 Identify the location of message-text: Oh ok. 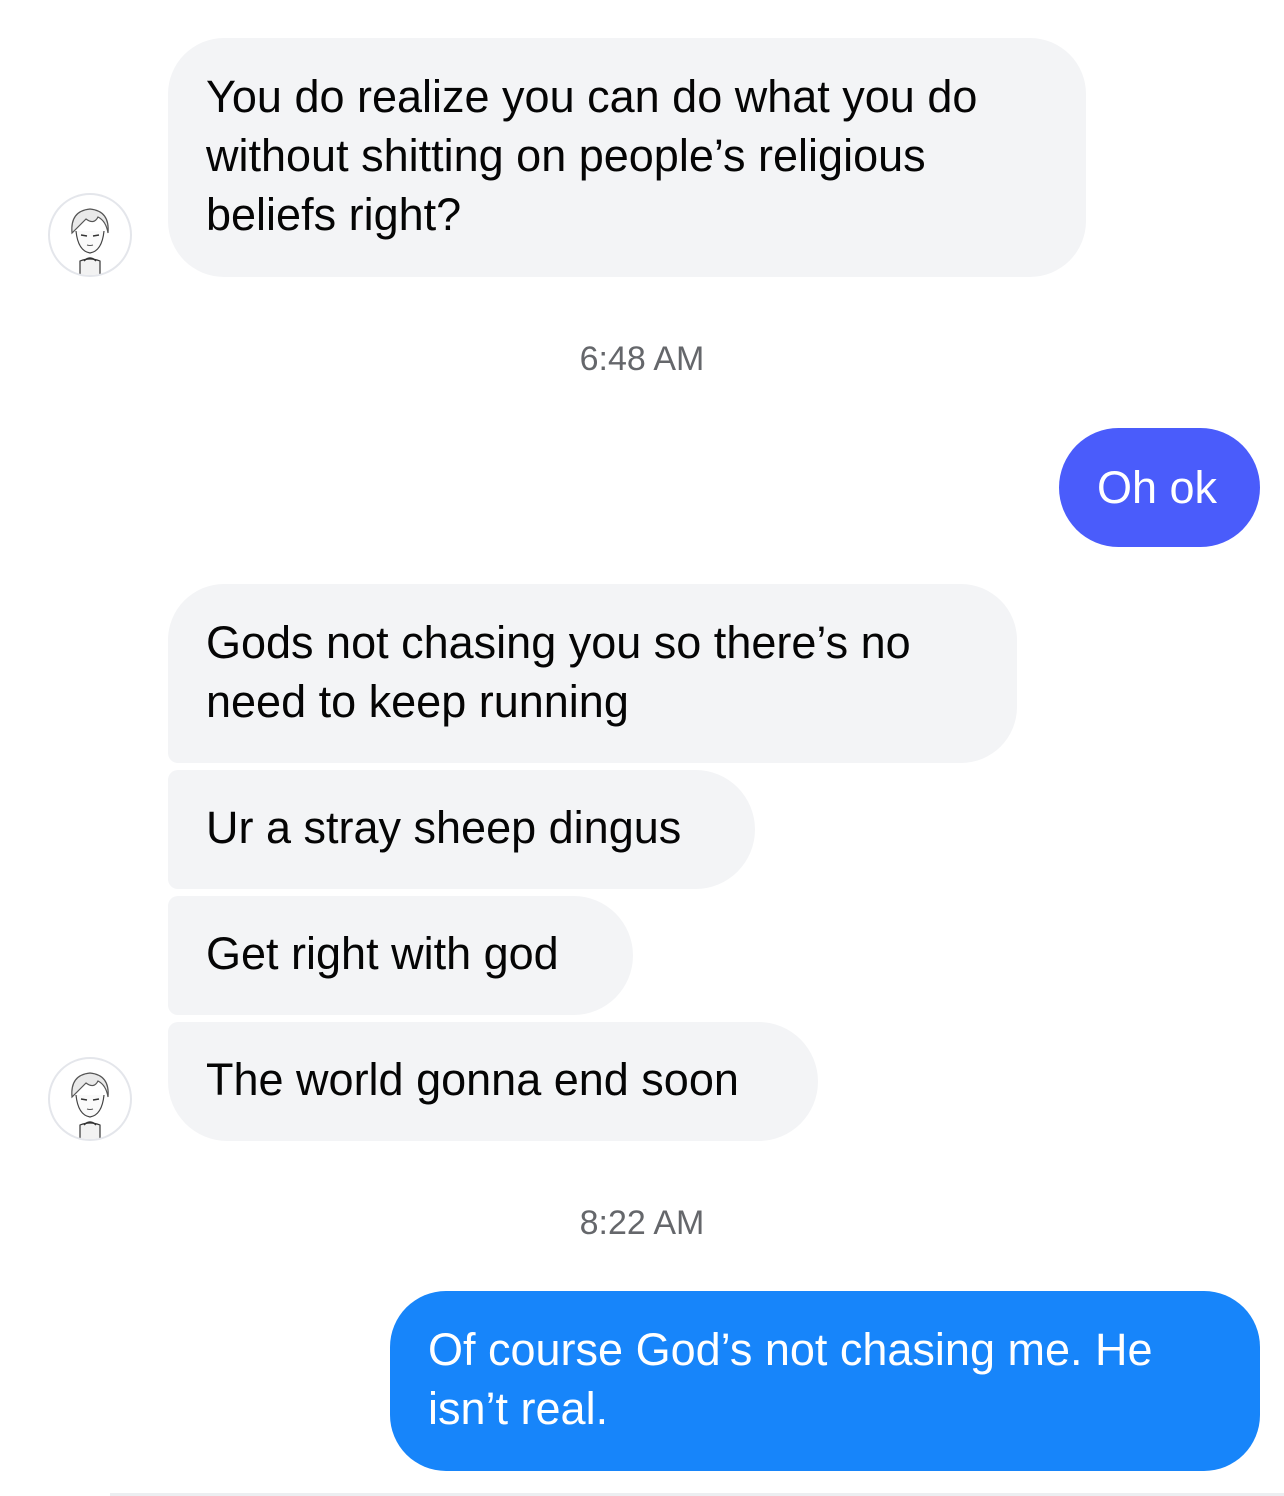
(1157, 487).